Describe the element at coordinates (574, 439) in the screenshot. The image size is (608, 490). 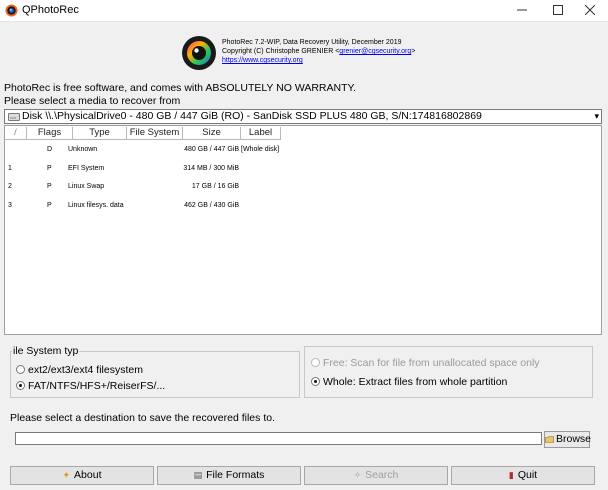
I see `browse-button-label: Browse` at that location.